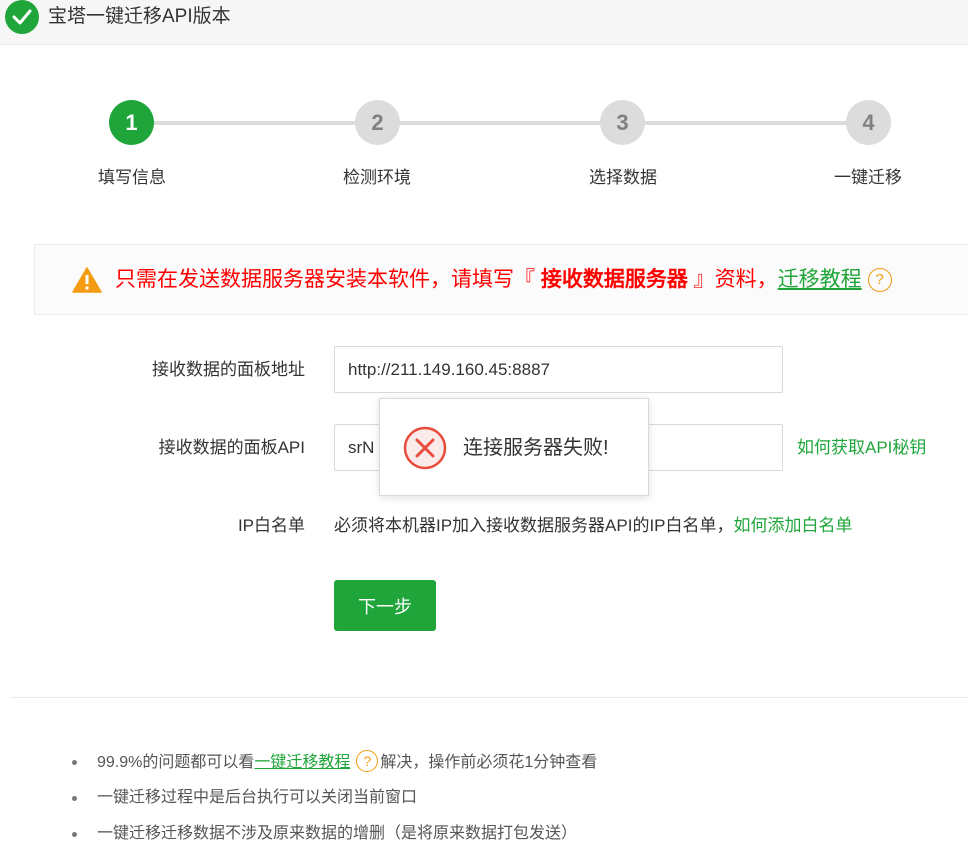  I want to click on error-x-circle-icon, so click(425, 448).